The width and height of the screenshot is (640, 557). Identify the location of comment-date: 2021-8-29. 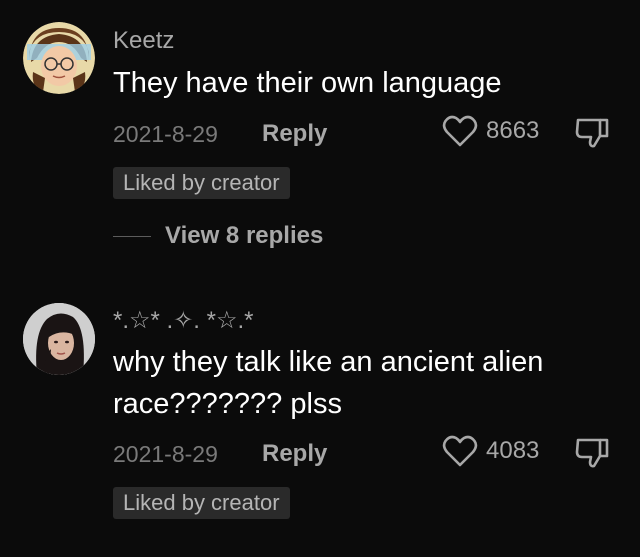
(165, 454).